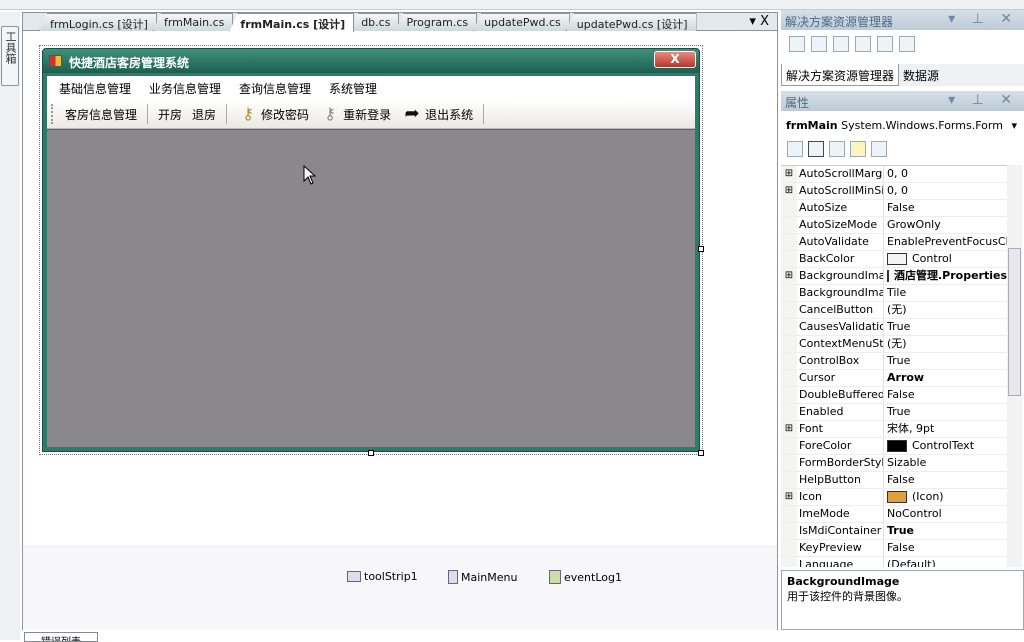 The width and height of the screenshot is (1024, 642). Describe the element at coordinates (273, 114) in the screenshot. I see `change-password-button: ⚷ 修改密码` at that location.